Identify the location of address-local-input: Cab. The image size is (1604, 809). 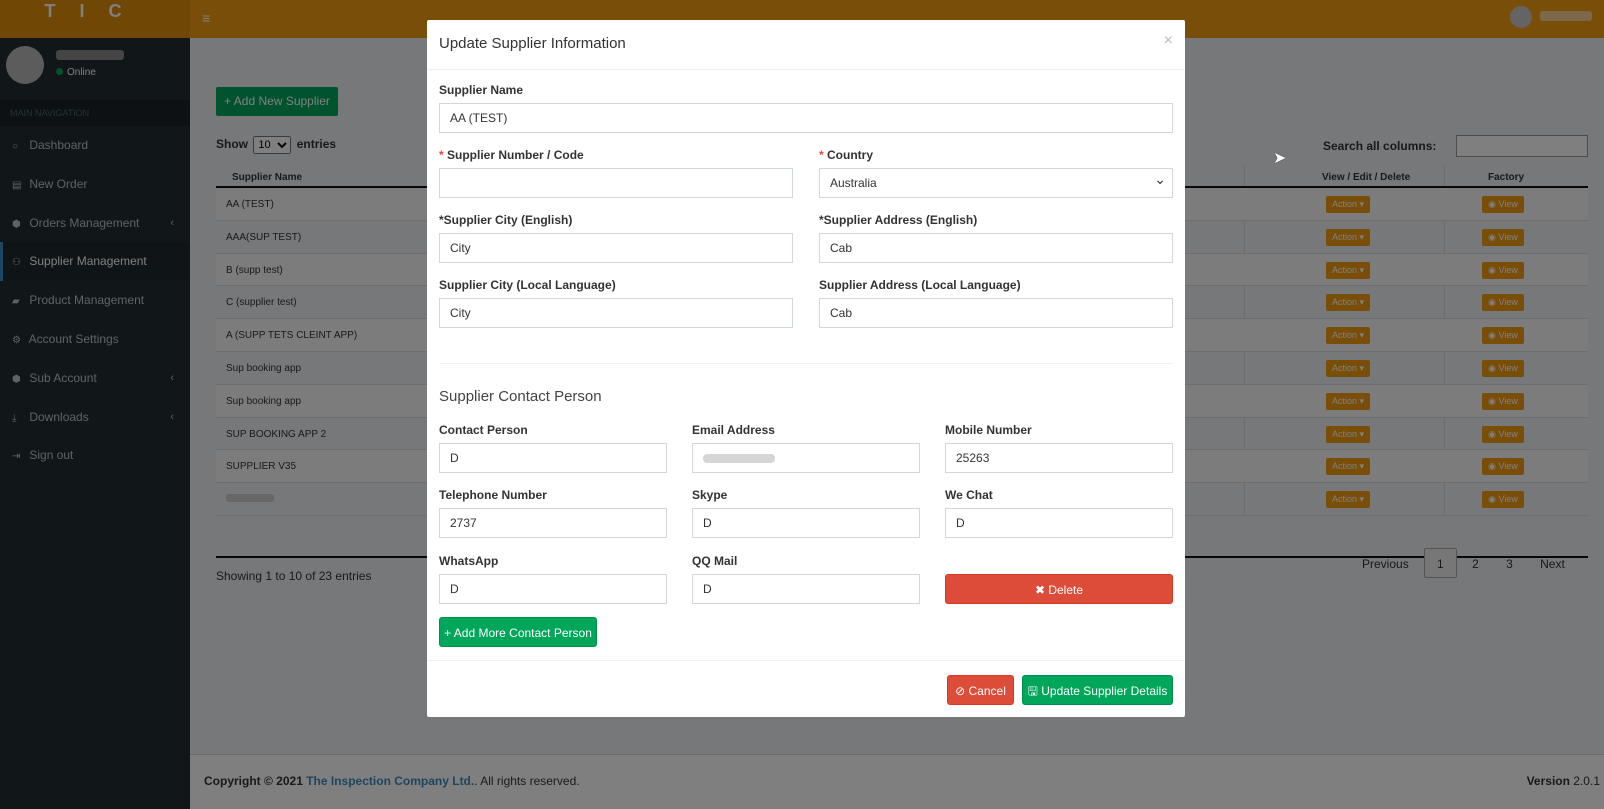
(996, 313).